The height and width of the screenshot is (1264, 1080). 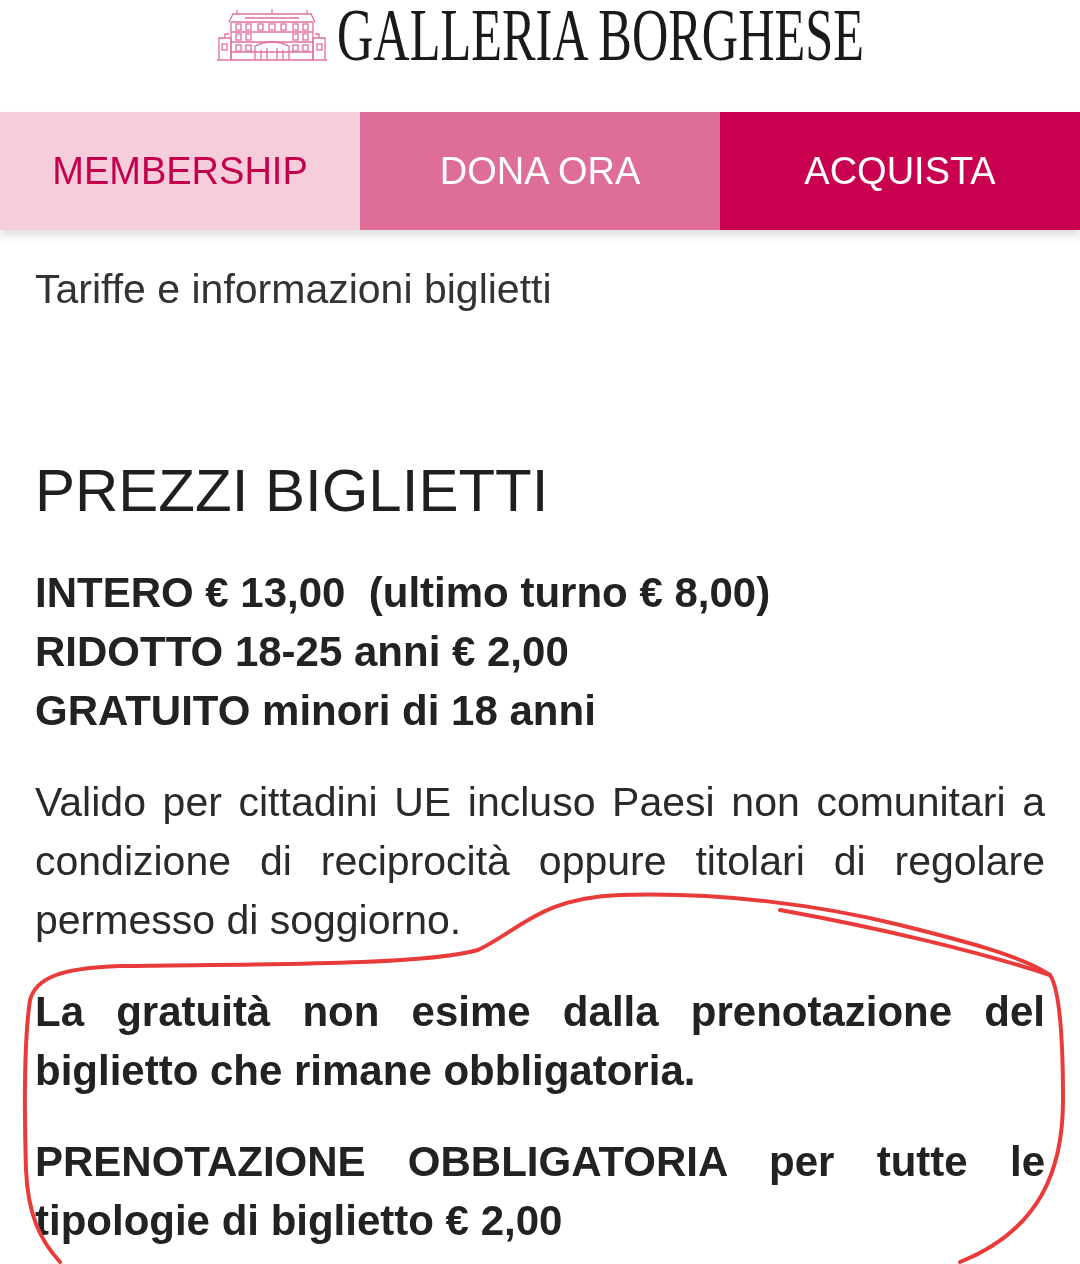 What do you see at coordinates (540, 1191) in the screenshot?
I see `info-paragraph: PRENOTAZIONE OBBLIGATORIA per tutte le tipologie di biglietto € 2,00` at bounding box center [540, 1191].